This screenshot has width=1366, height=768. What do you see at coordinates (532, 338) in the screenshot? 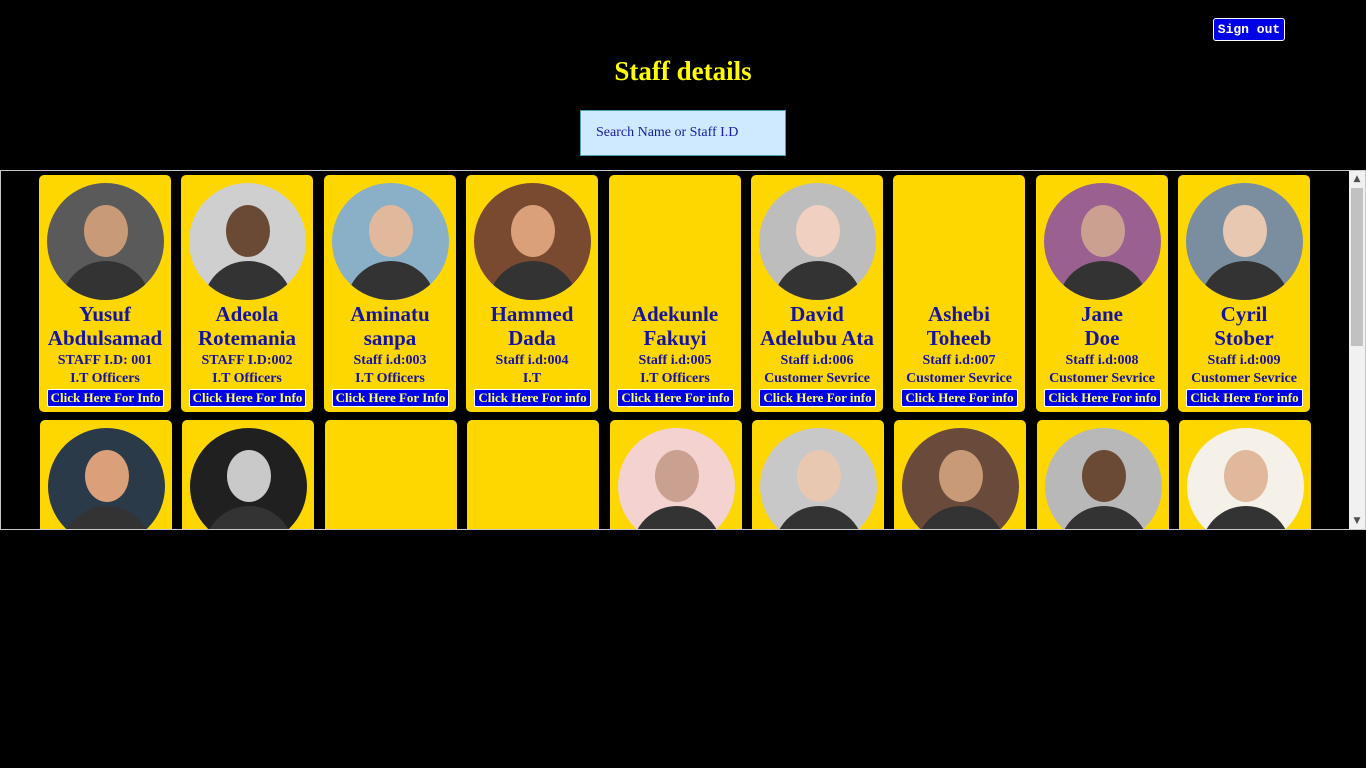
I see `staff-name-line2: Dada` at bounding box center [532, 338].